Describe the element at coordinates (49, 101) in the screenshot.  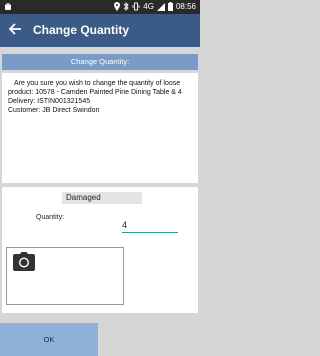
I see `message-line: Delivery: ISTIN001321545` at that location.